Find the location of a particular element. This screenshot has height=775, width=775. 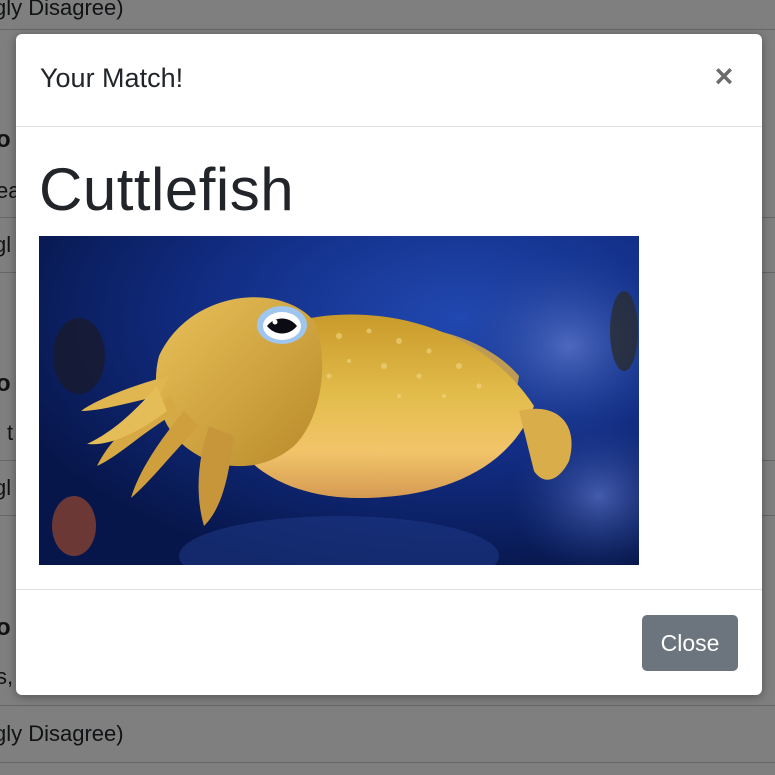

close-button: Close is located at coordinates (690, 643).